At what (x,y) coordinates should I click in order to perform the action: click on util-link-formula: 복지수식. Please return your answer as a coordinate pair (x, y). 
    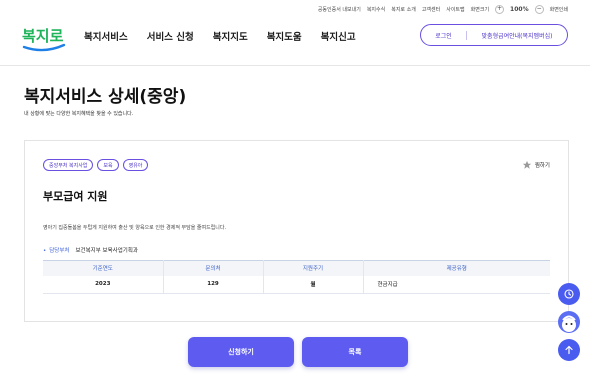
    Looking at the image, I should click on (376, 9).